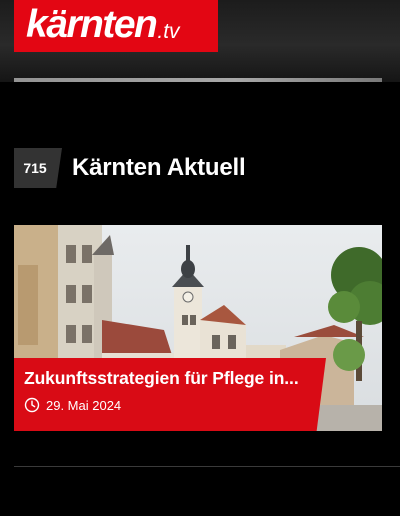 The image size is (400, 516). I want to click on channel-header: 715 Kärnten Aktuell, so click(130, 168).